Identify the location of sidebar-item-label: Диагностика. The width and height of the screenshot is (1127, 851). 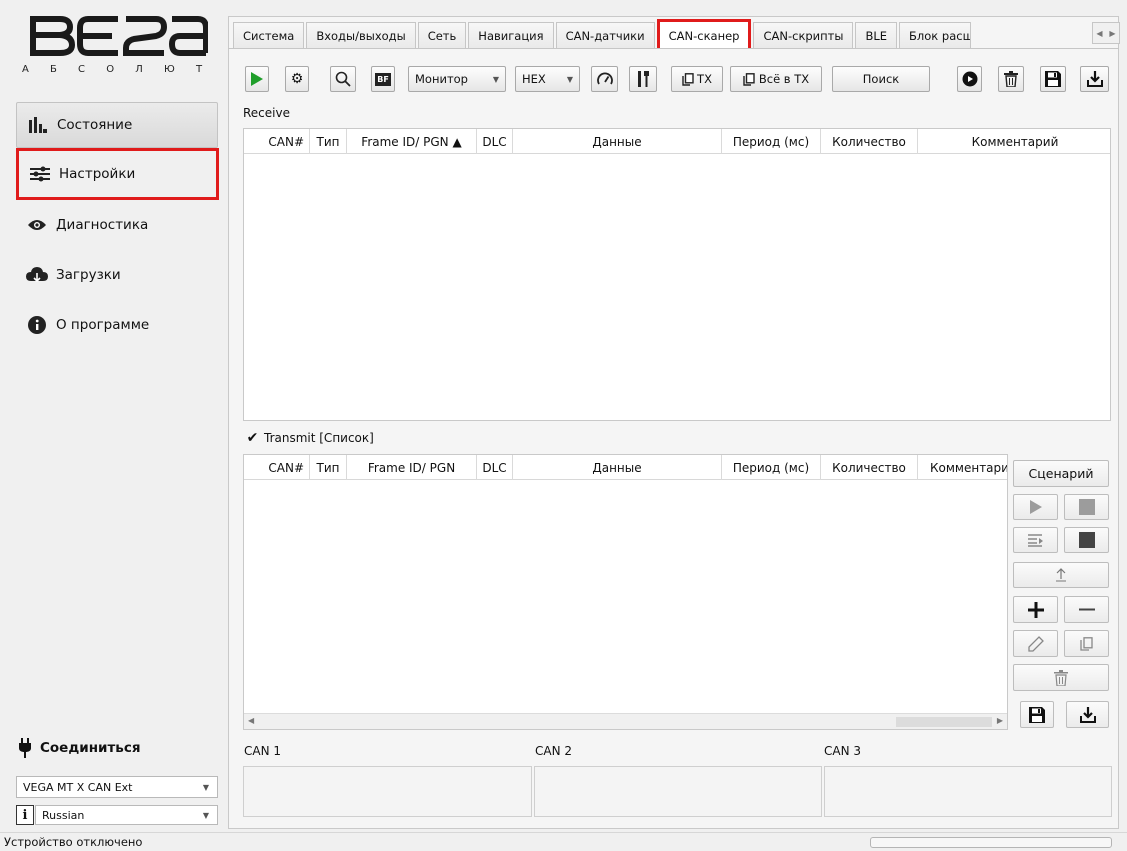
(102, 225).